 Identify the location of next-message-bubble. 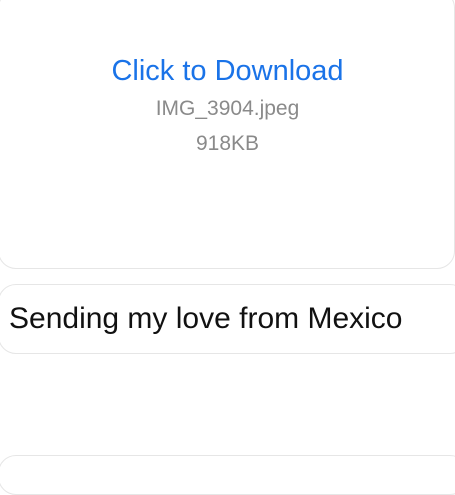
(227, 475).